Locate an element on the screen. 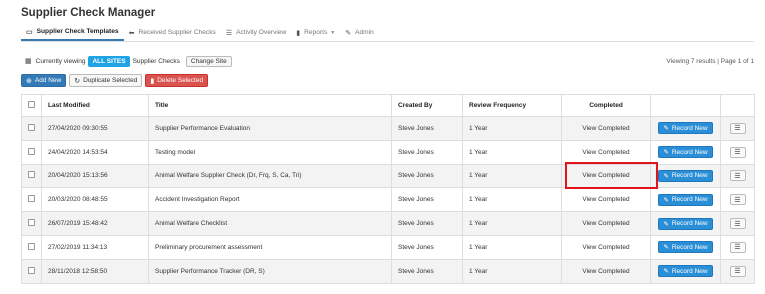  tab-received-supplier-checks: ⬅ Received Supplier Checks is located at coordinates (172, 32).